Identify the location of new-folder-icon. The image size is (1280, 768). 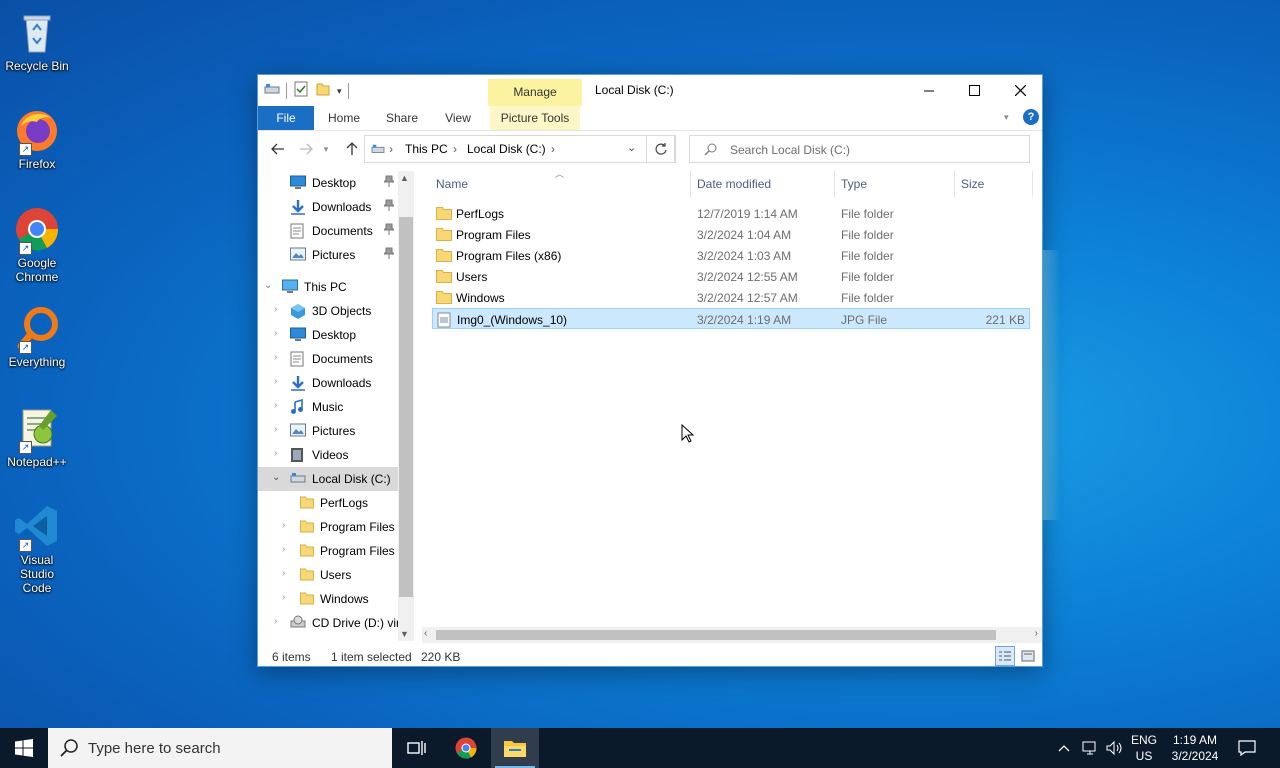
(323, 91).